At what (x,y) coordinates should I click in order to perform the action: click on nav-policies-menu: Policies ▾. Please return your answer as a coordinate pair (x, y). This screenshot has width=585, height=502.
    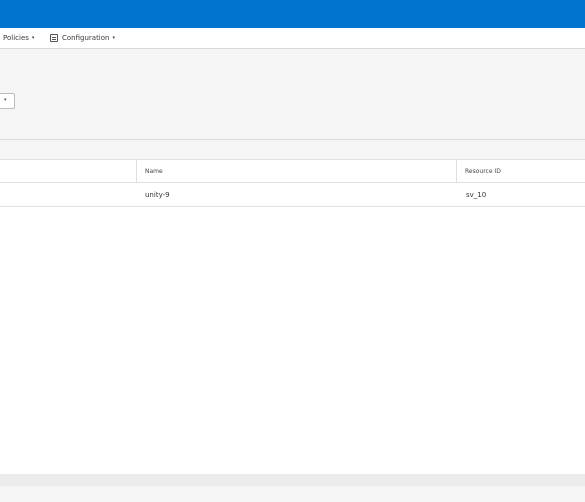
    Looking at the image, I should click on (18, 38).